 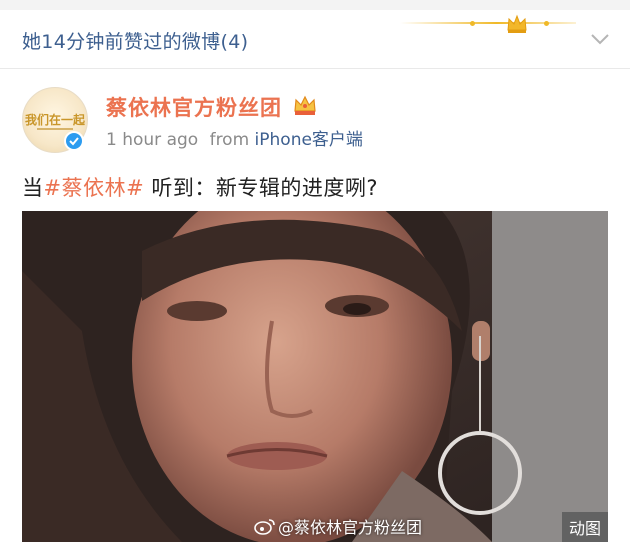 What do you see at coordinates (194, 107) in the screenshot?
I see `post-author-name: 蔡依林官方粉丝团` at bounding box center [194, 107].